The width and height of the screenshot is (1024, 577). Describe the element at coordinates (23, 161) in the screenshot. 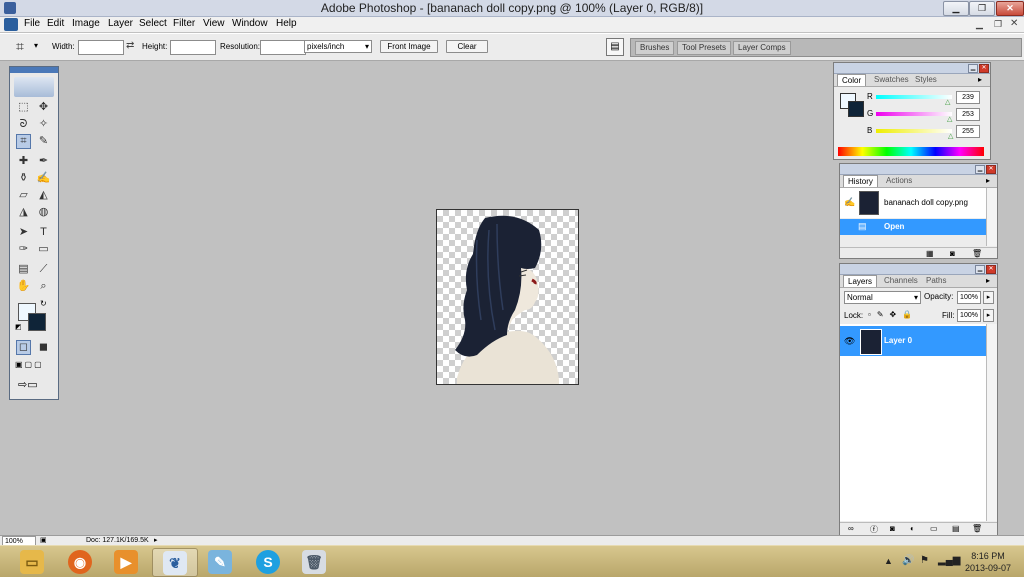

I see `healing-brush-icon: ✚` at that location.